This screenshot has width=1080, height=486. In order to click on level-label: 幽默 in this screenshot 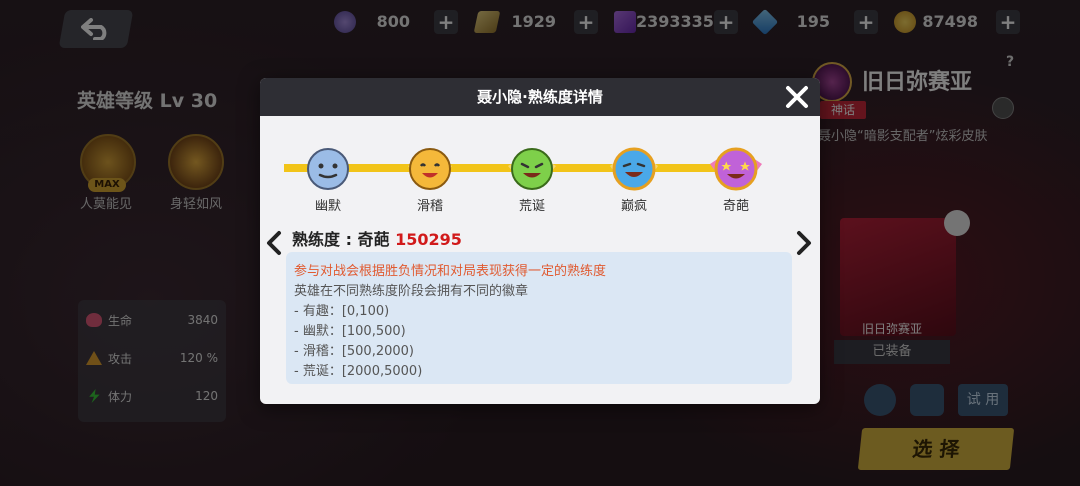, I will do `click(327, 206)`.